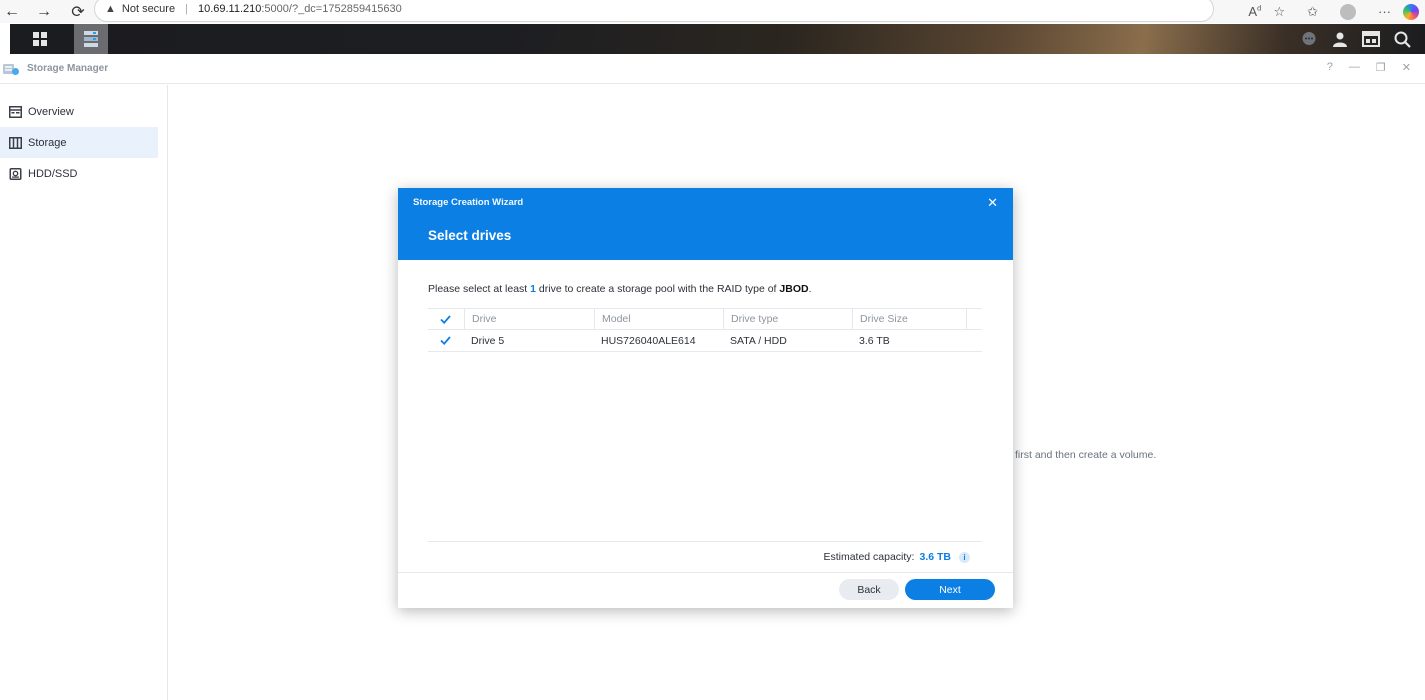 The height and width of the screenshot is (700, 1425). Describe the element at coordinates (964, 557) in the screenshot. I see `info-icon: i` at that location.